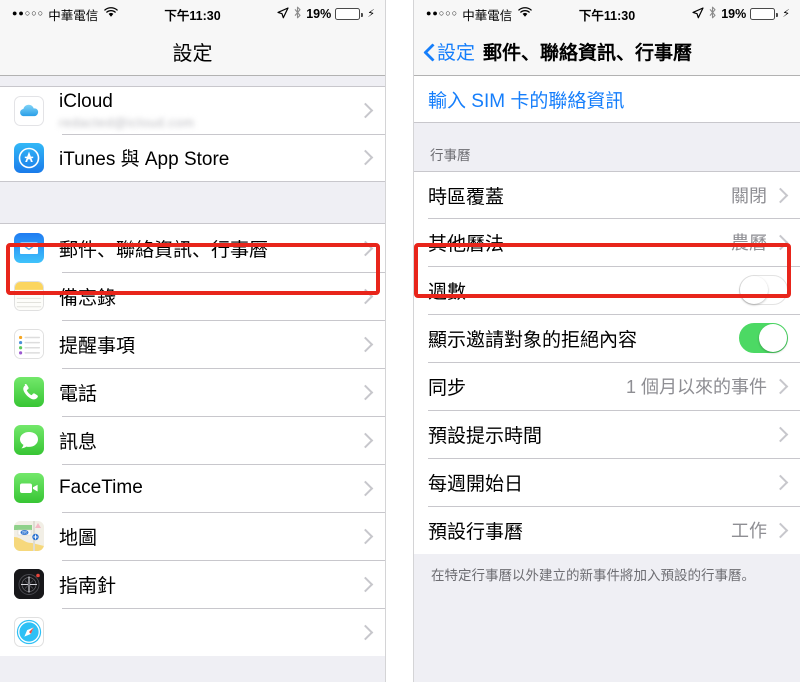 The image size is (800, 682). What do you see at coordinates (192, 584) in the screenshot?
I see `sidebar-item-compass: 指南針` at bounding box center [192, 584].